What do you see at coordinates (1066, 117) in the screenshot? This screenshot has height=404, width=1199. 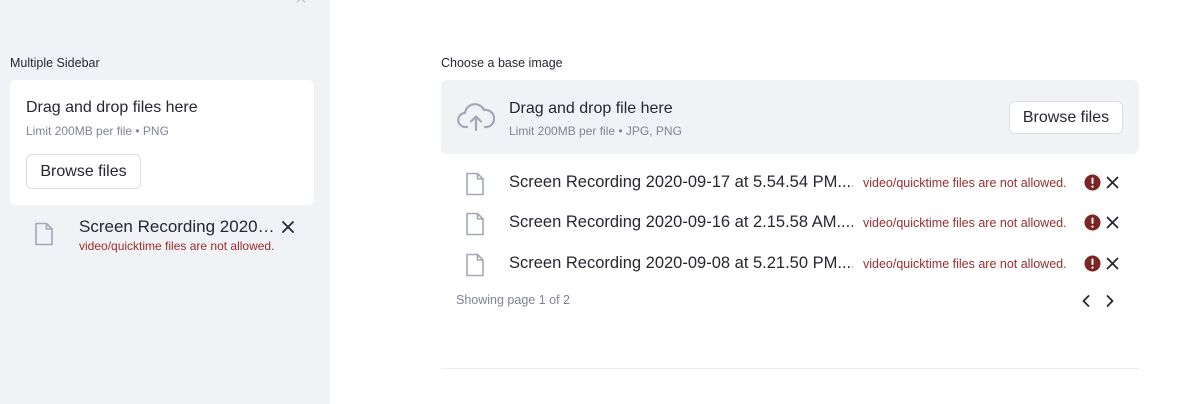 I see `browse-files-button: Browse files` at bounding box center [1066, 117].